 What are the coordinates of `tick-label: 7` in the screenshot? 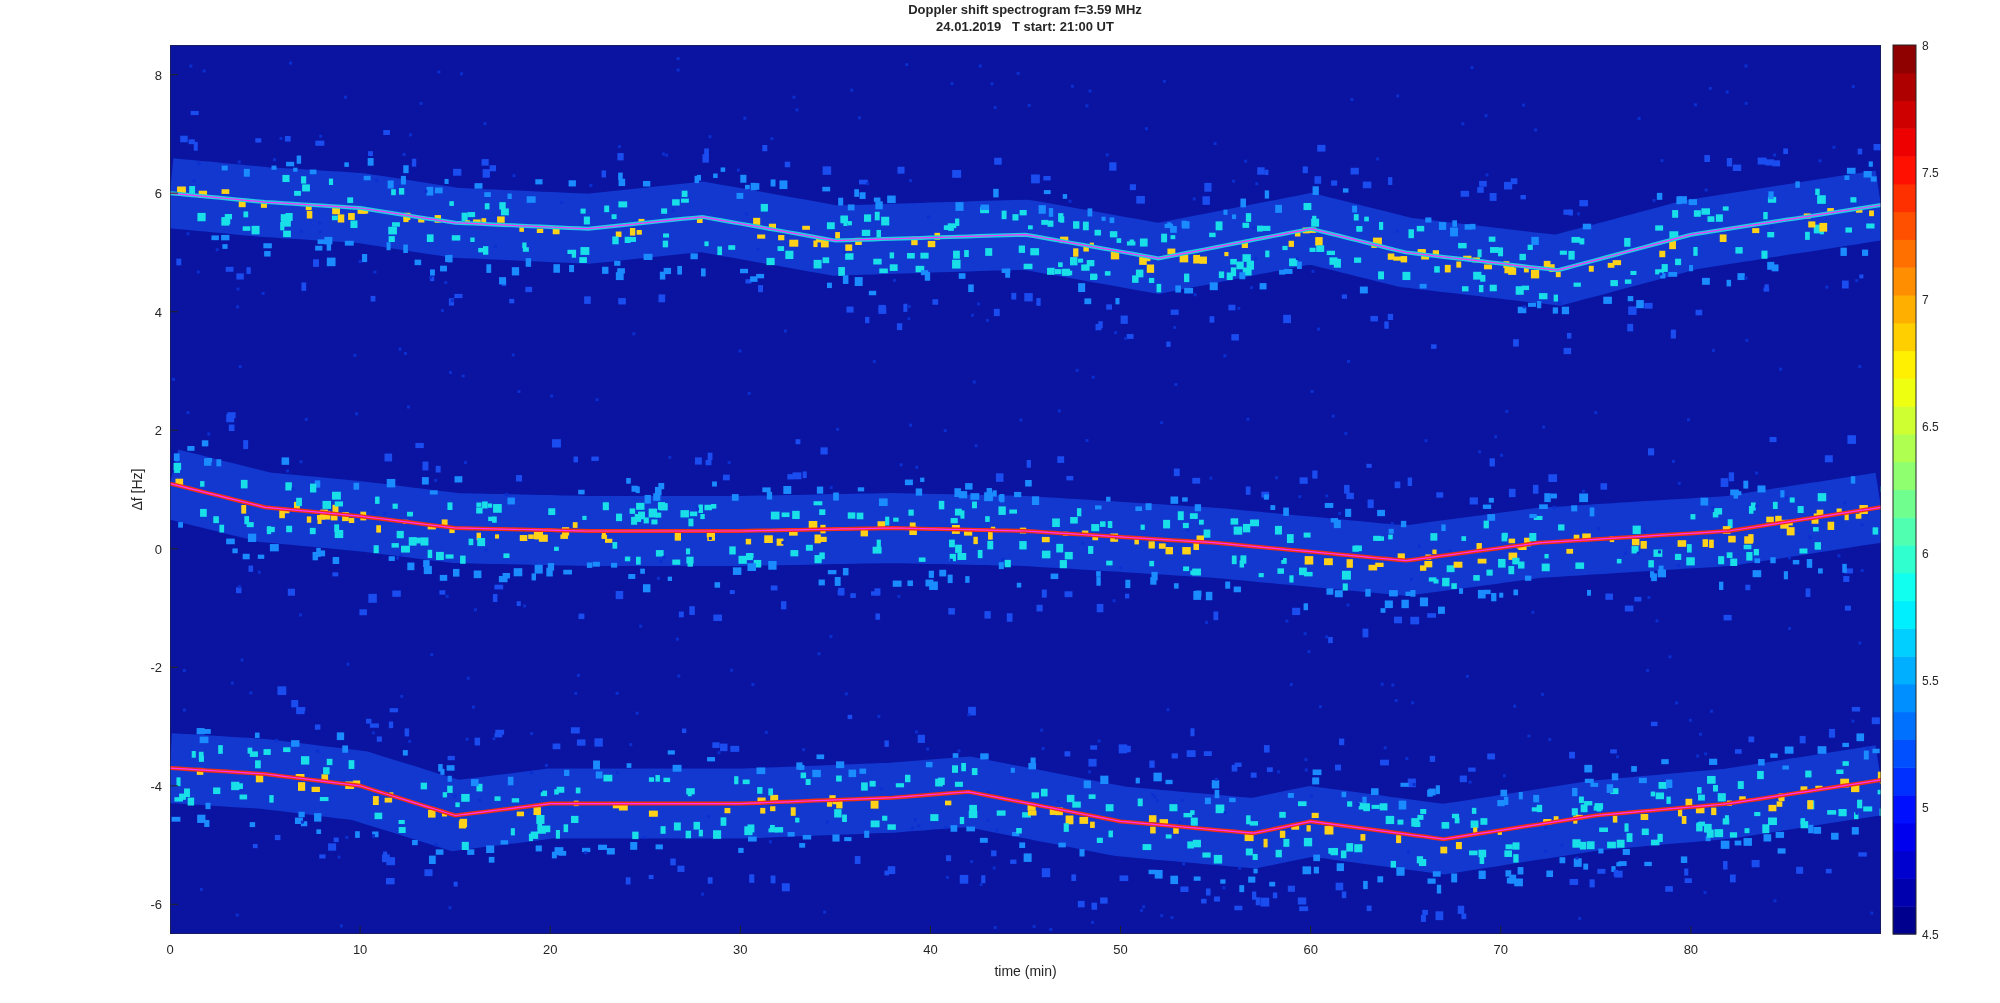 It's located at (1925, 300).